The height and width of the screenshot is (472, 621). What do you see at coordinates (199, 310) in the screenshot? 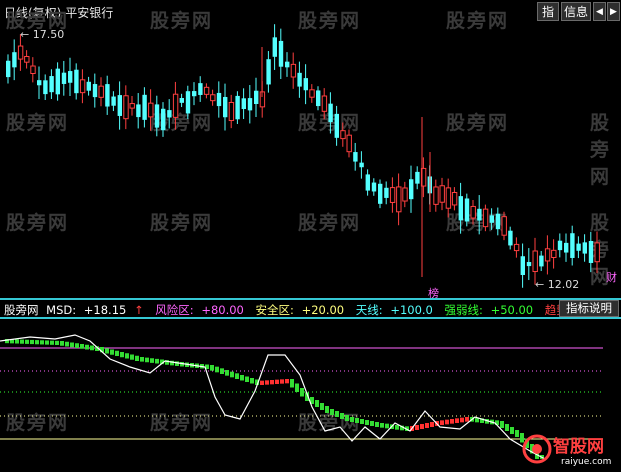
I see `risk-value: 风险区: +80.00` at bounding box center [199, 310].